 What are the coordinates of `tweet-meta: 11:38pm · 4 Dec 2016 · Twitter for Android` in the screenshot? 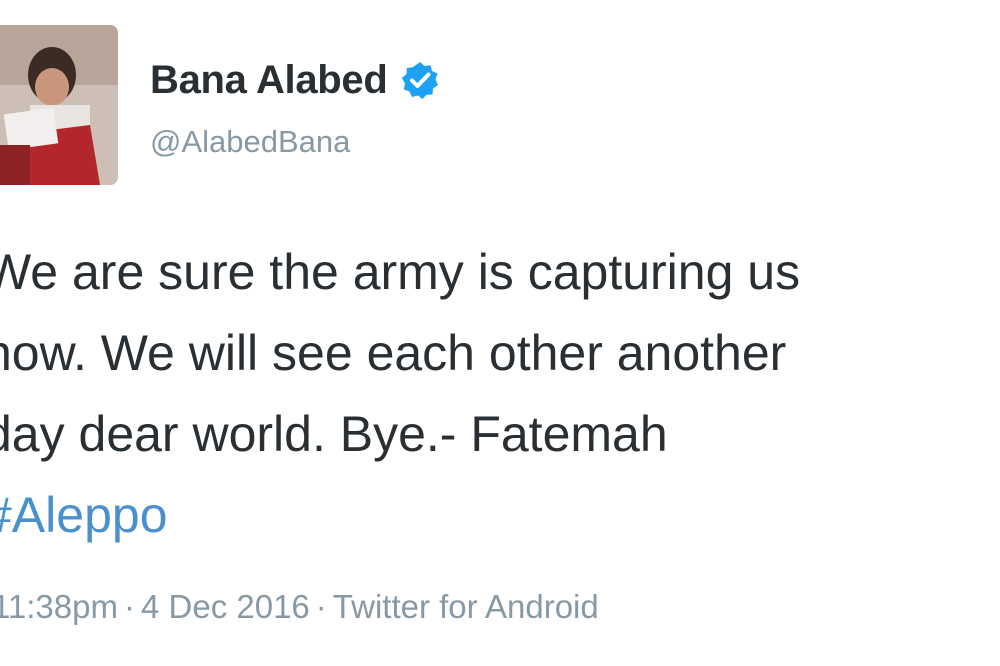 It's located at (299, 607).